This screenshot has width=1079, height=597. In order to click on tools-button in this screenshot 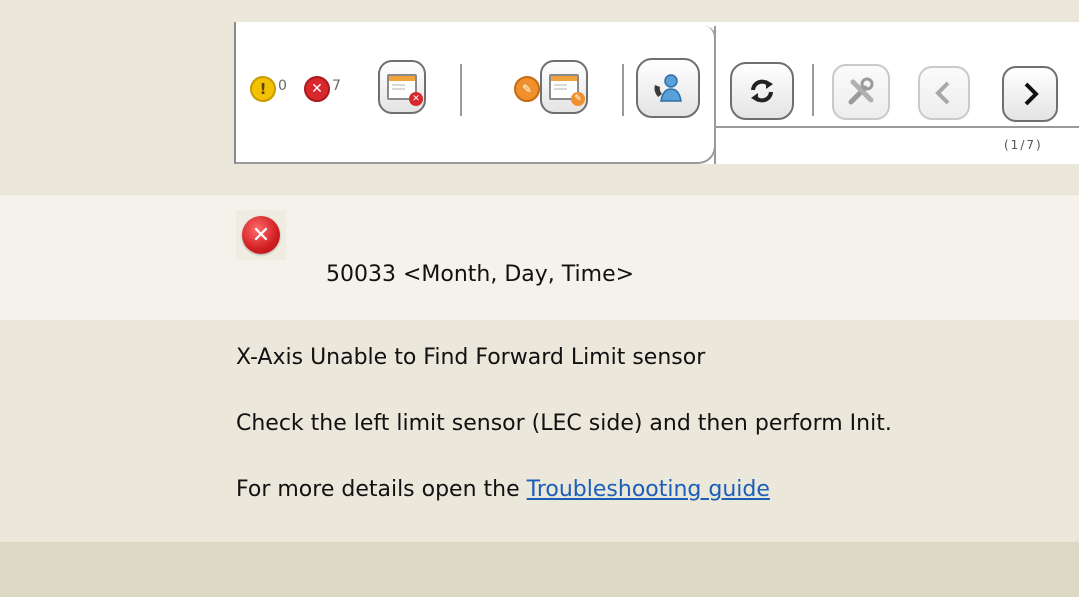, I will do `click(861, 92)`.